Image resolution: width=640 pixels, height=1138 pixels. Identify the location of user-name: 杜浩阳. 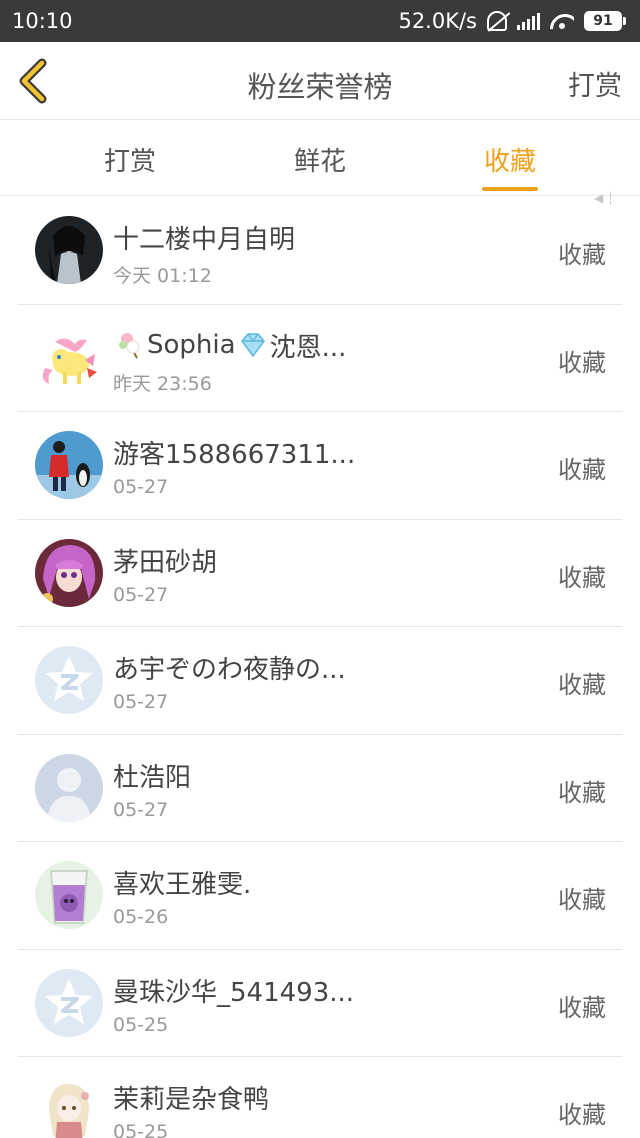
(152, 777).